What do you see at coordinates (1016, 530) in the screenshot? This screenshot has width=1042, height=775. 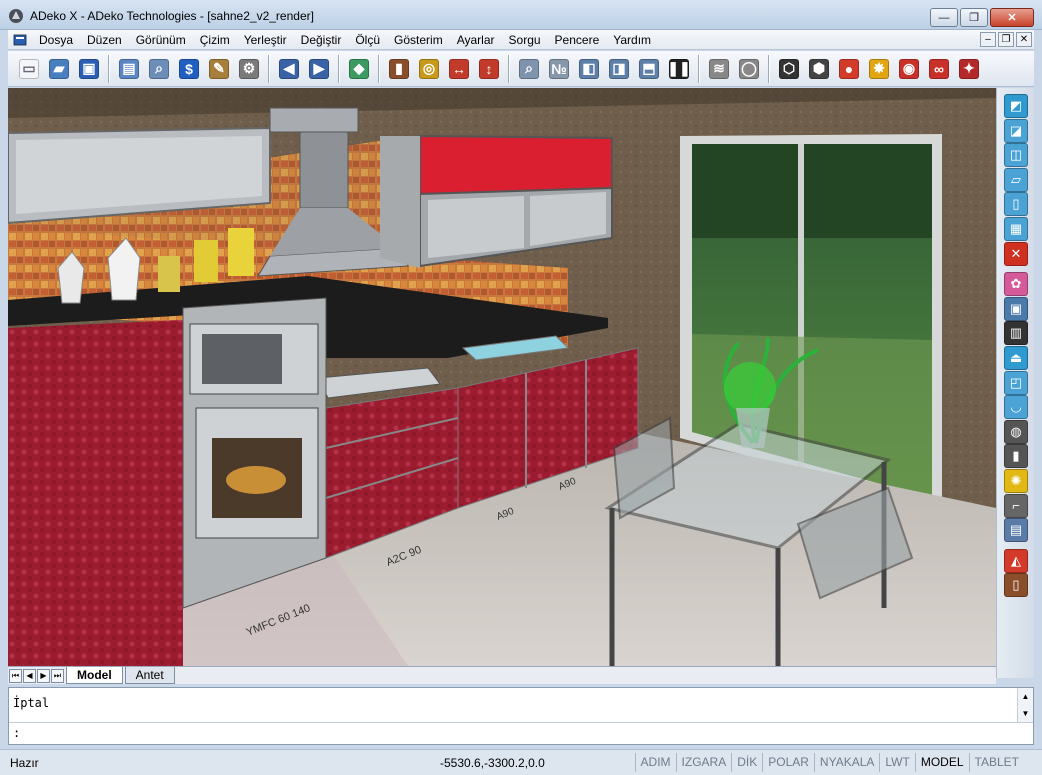 I see `tile-icon: ▤` at bounding box center [1016, 530].